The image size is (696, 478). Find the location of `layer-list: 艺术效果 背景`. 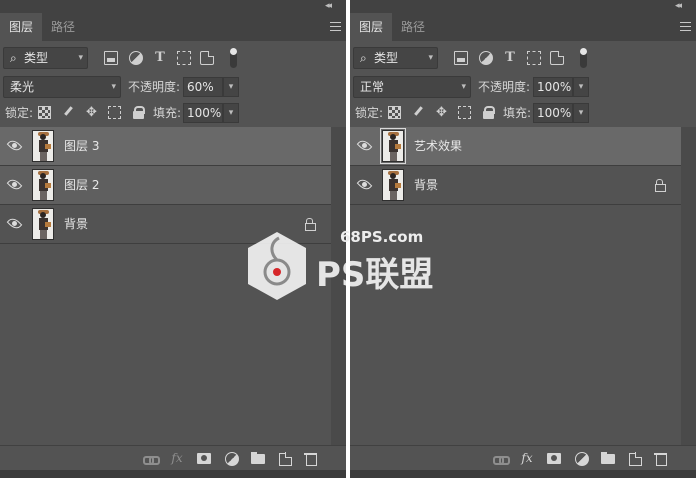

layer-list: 艺术效果 背景 is located at coordinates (515, 166).